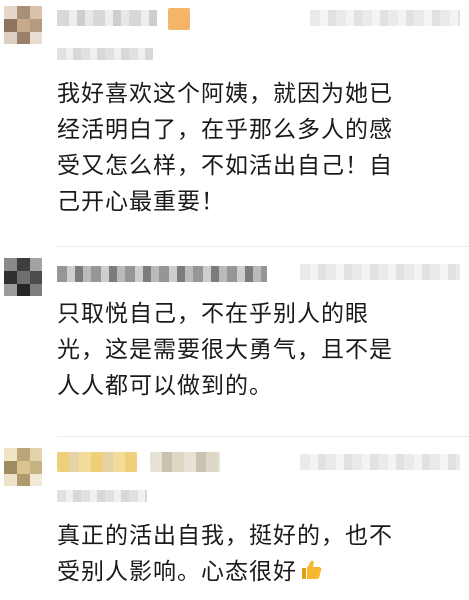 The width and height of the screenshot is (469, 600). Describe the element at coordinates (225, 536) in the screenshot. I see `comment-line: 真正的活出自我，挺好的，也不` at that location.